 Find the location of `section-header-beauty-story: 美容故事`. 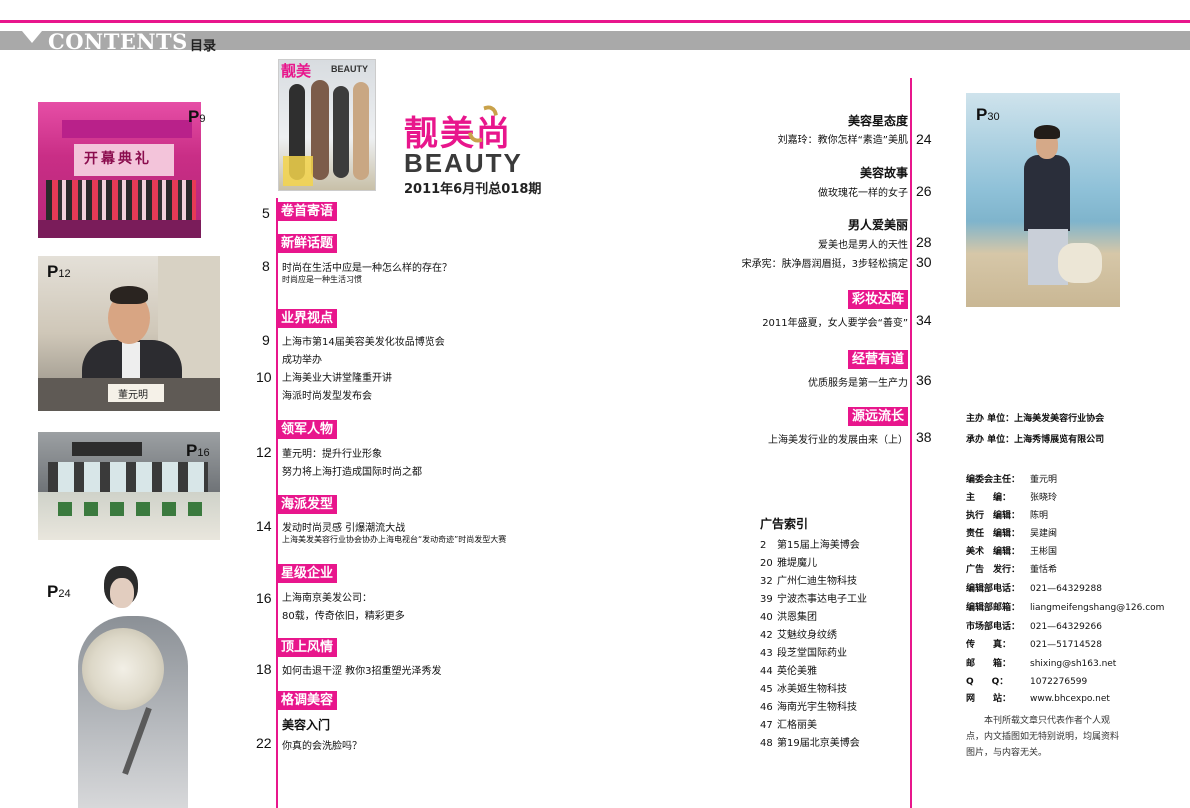

section-header-beauty-story: 美容故事 is located at coordinates (884, 172).